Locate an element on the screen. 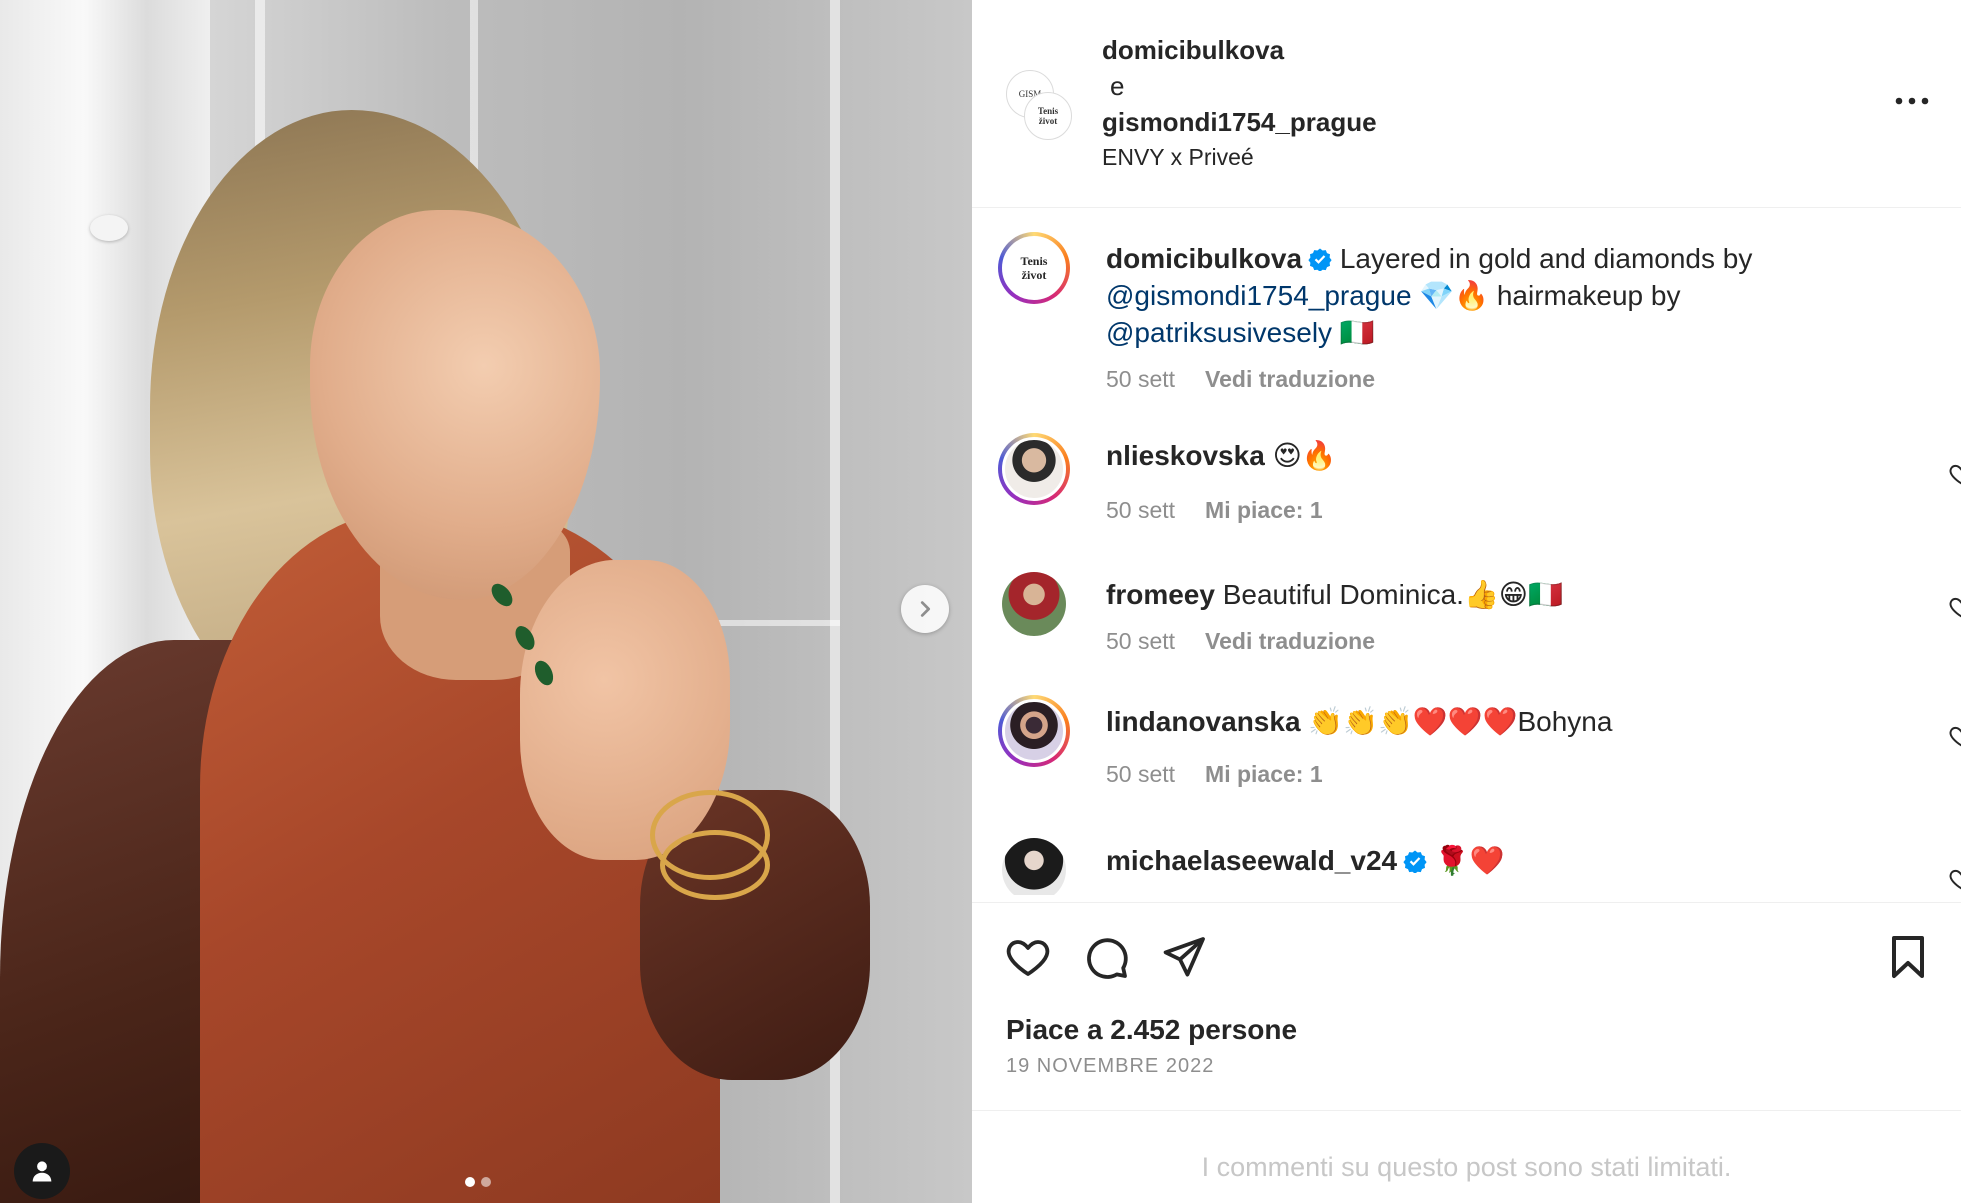  more-options-button is located at coordinates (1912, 101).